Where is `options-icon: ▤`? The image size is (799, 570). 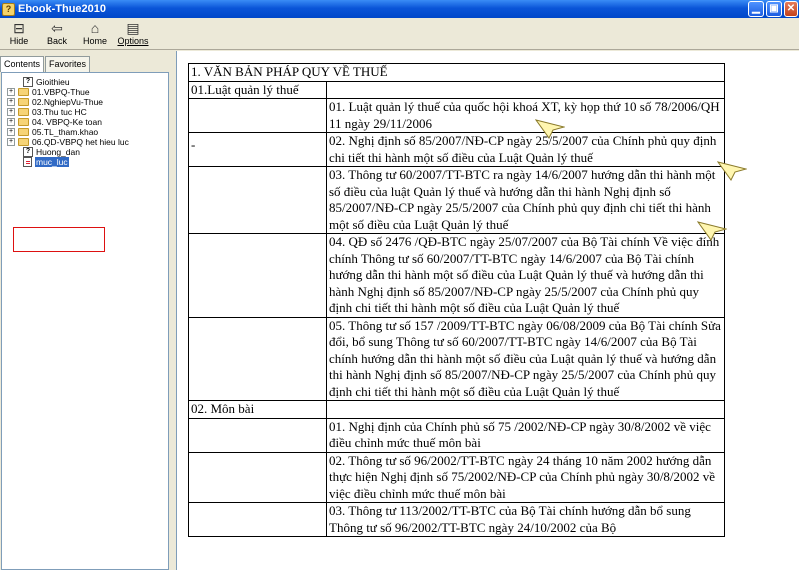 options-icon: ▤ is located at coordinates (133, 28).